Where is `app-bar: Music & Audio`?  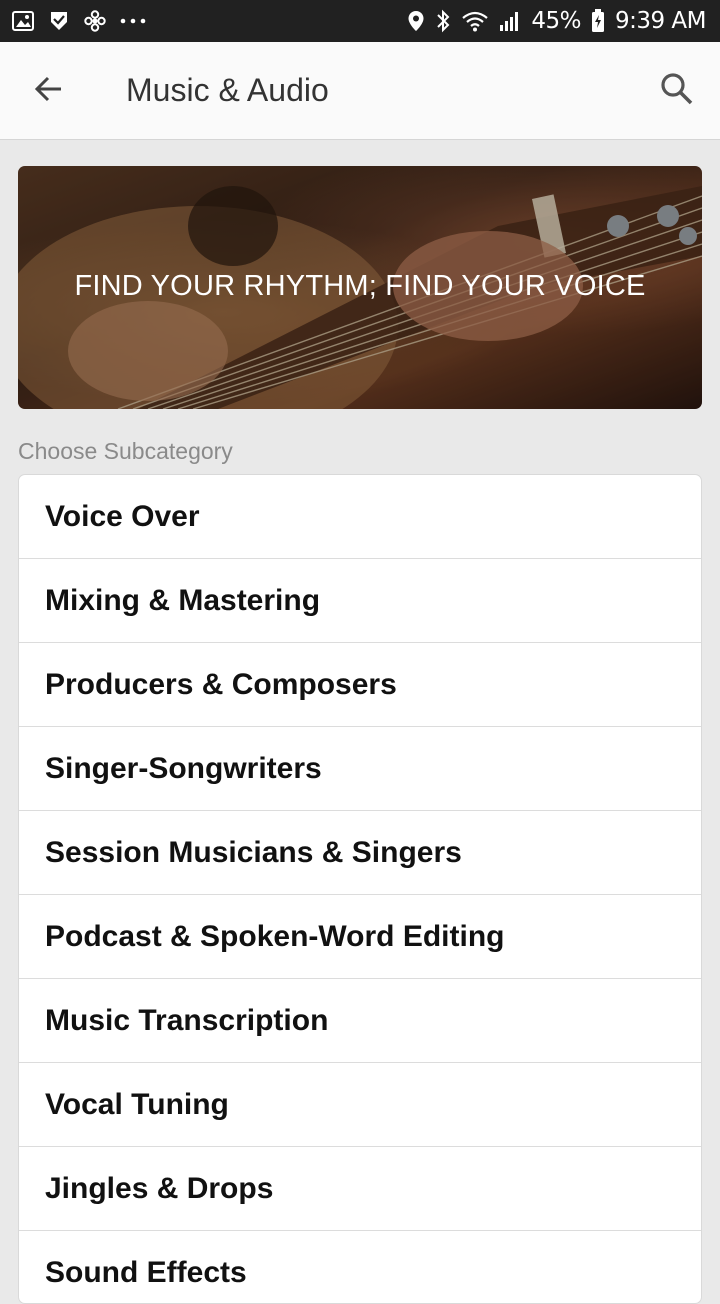
app-bar: Music & Audio is located at coordinates (360, 91).